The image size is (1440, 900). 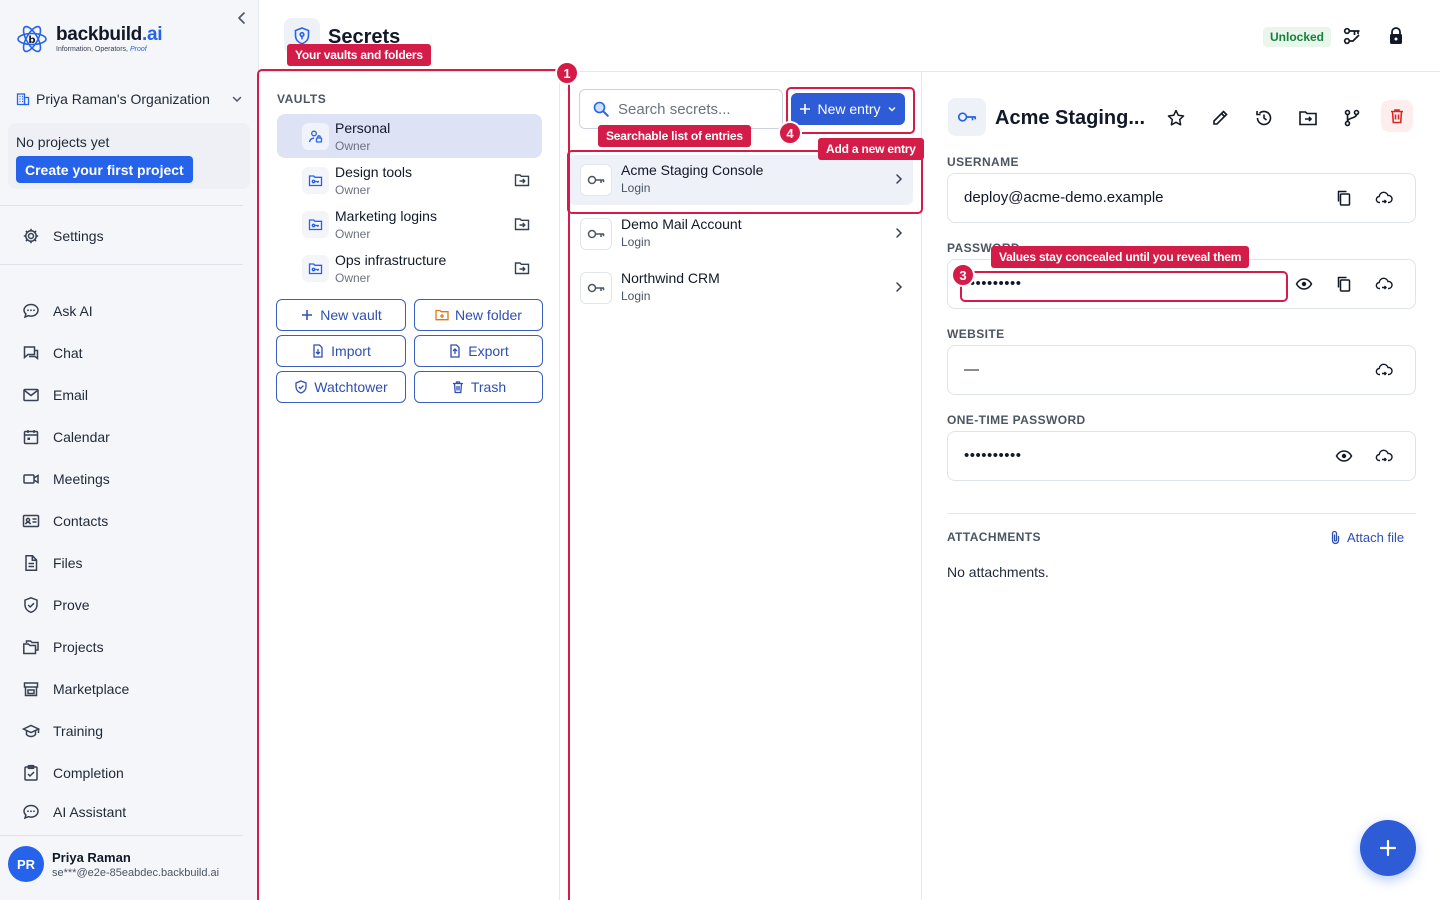 I want to click on history-icon, so click(x=1264, y=118).